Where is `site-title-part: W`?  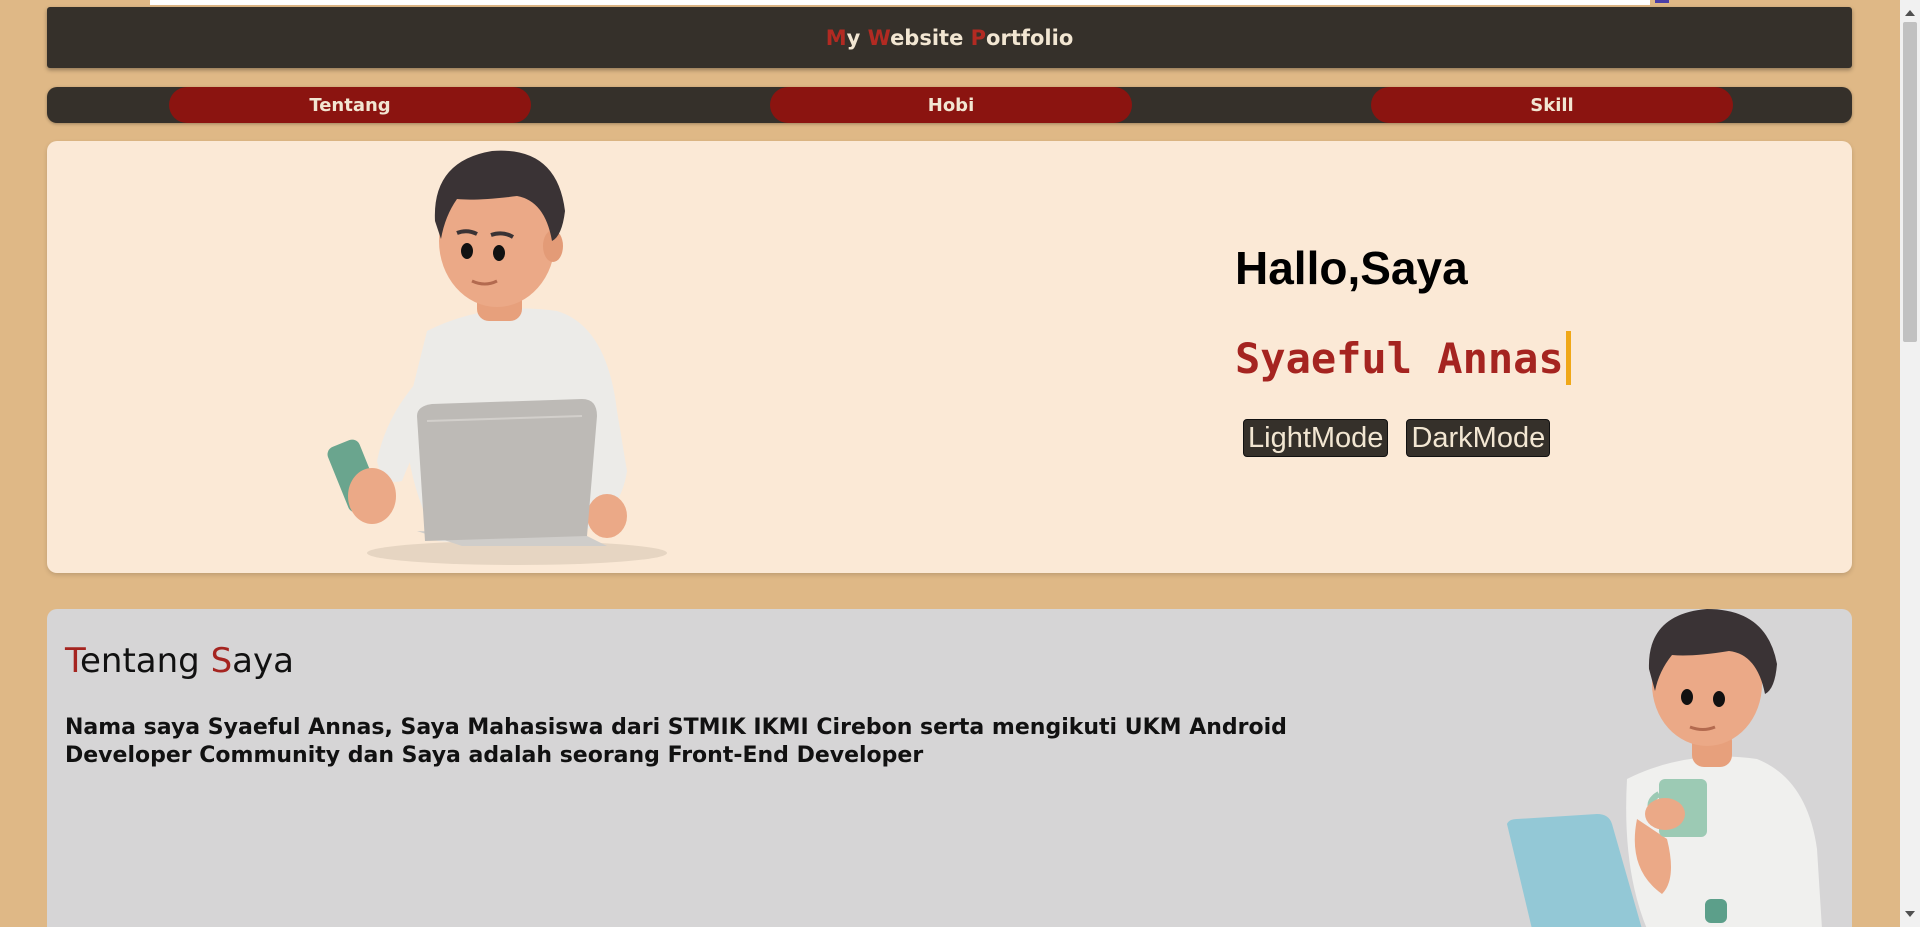
site-title-part: W is located at coordinates (879, 37).